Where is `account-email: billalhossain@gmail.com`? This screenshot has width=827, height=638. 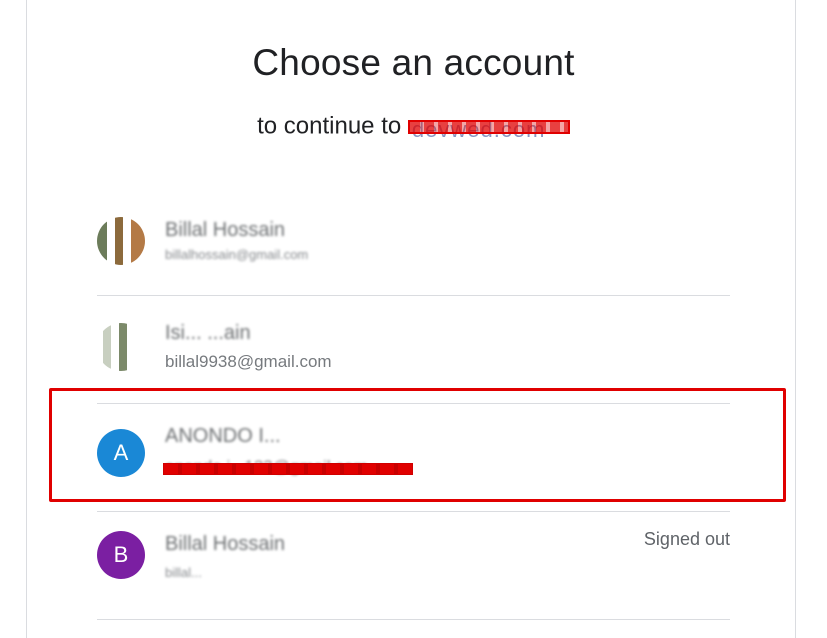 account-email: billalhossain@gmail.com is located at coordinates (237, 254).